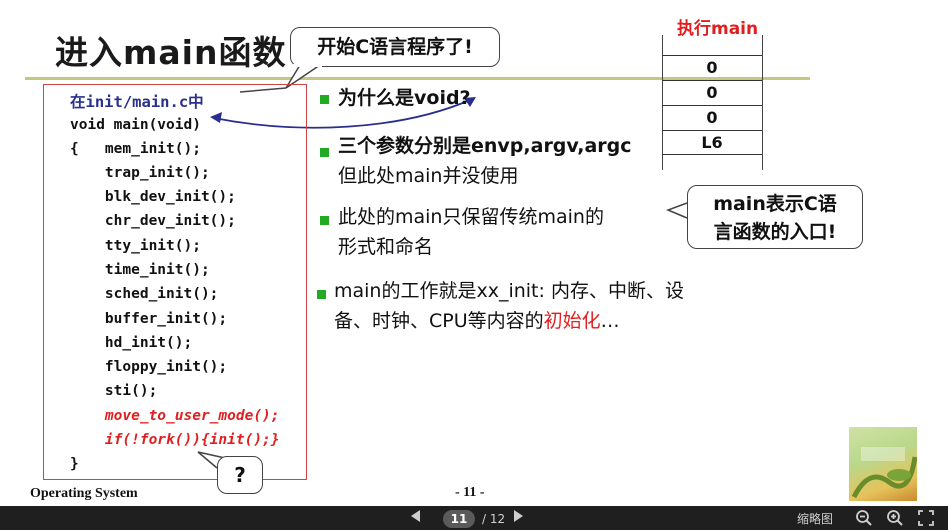 Image resolution: width=948 pixels, height=530 pixels. Describe the element at coordinates (137, 102) in the screenshot. I see `code-header: 在init/main.c中` at that location.